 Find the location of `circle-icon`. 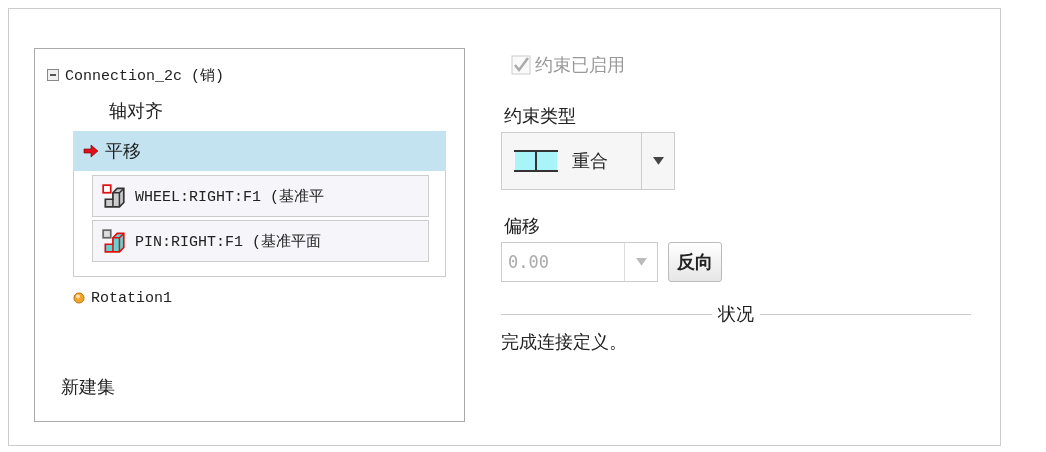

circle-icon is located at coordinates (79, 298).